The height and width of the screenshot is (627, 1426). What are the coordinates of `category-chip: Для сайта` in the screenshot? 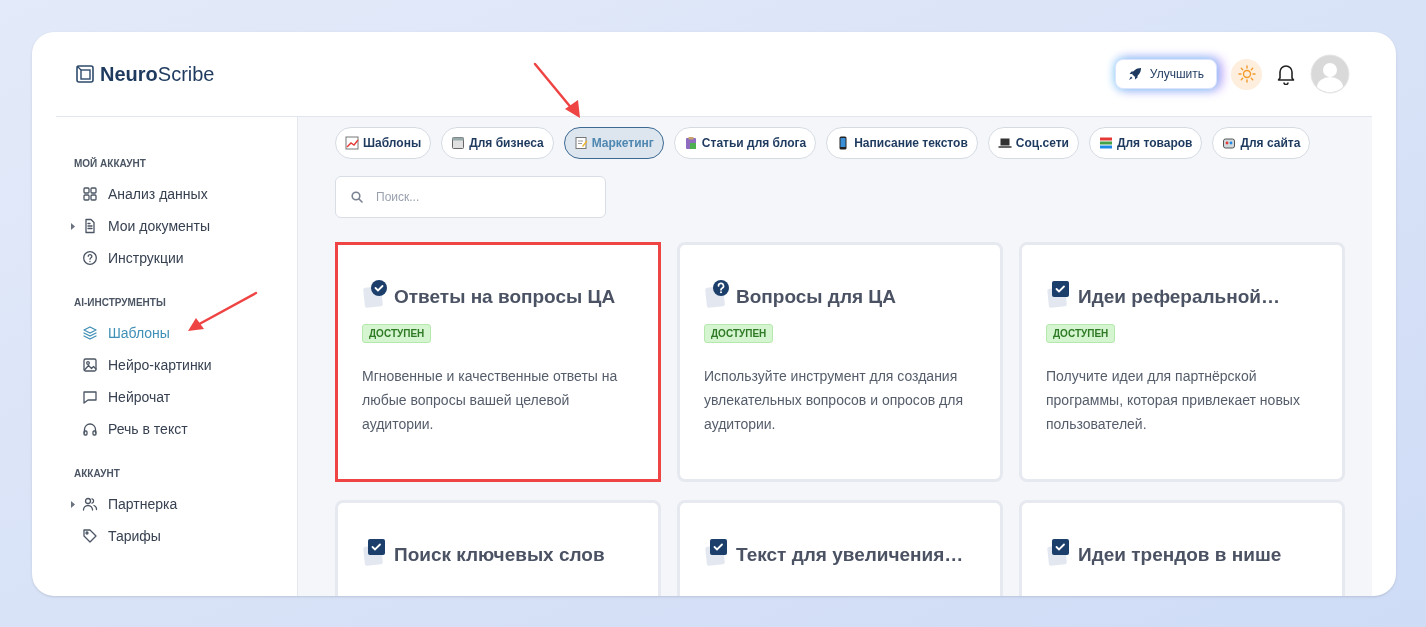 It's located at (1261, 143).